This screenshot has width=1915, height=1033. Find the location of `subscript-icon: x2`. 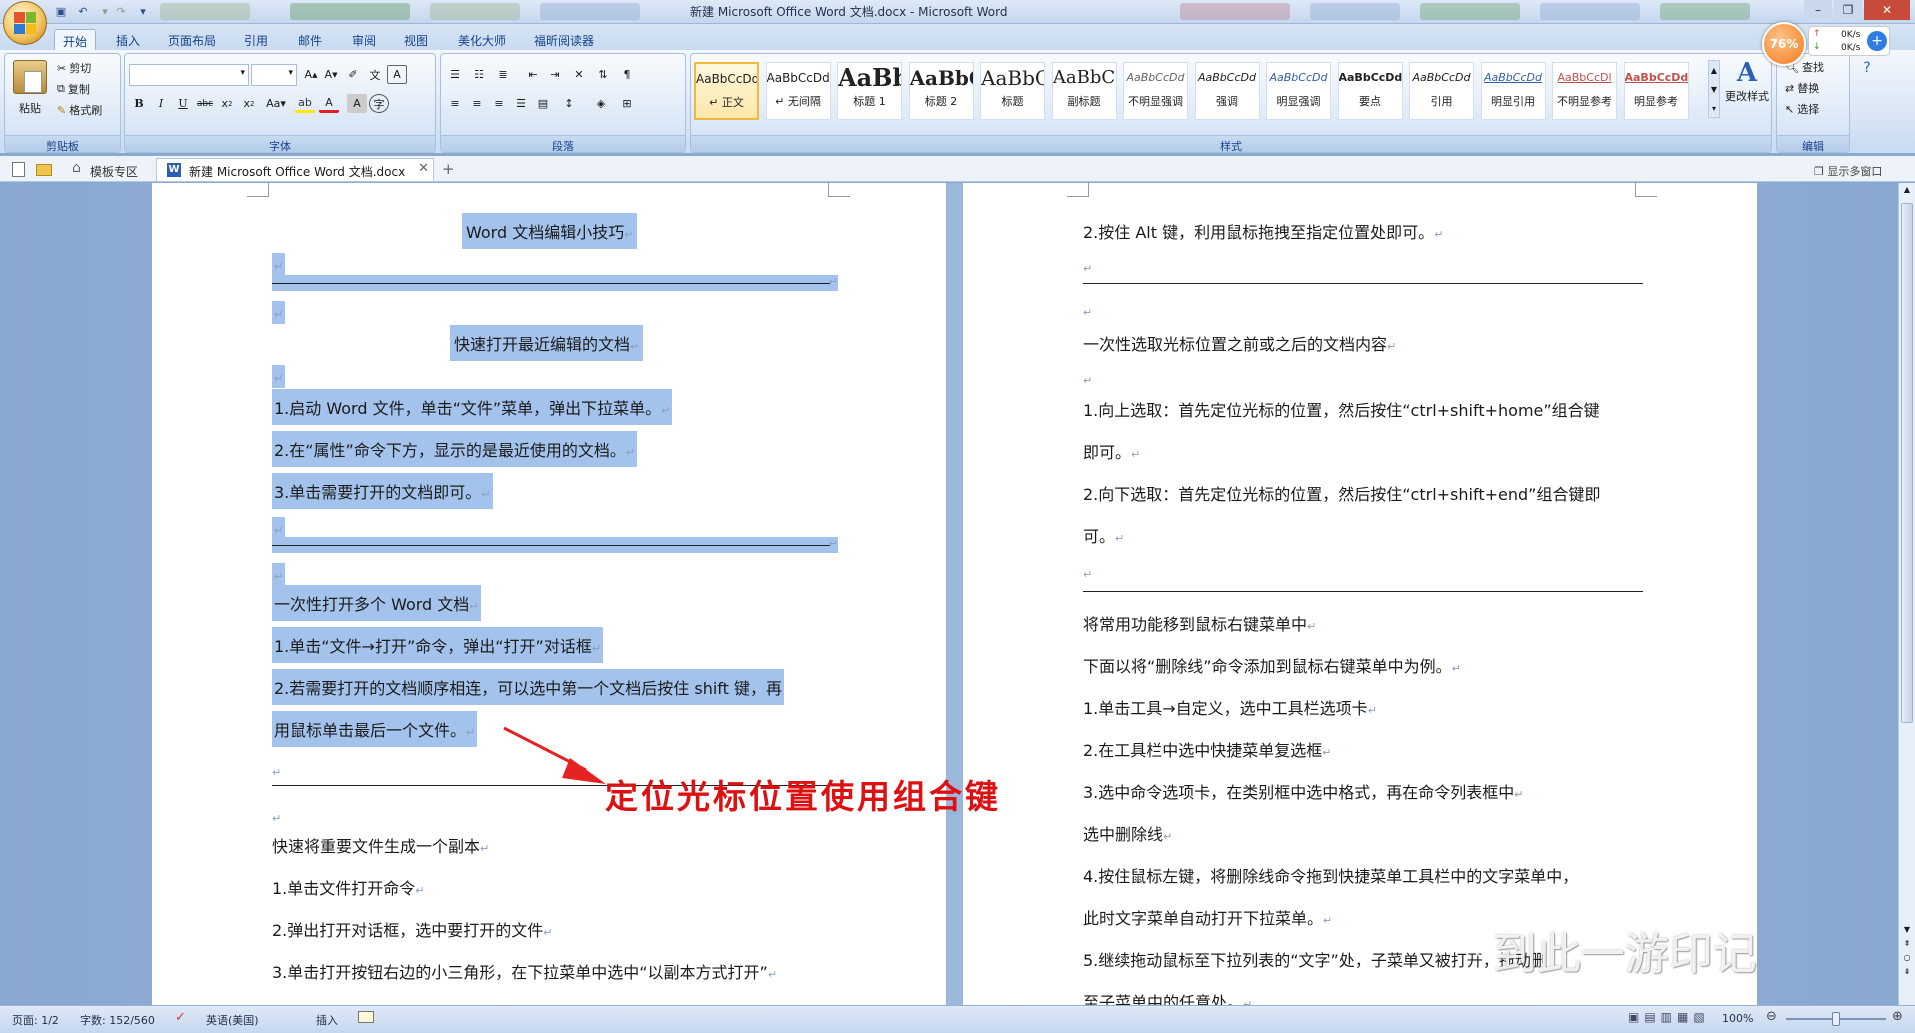

subscript-icon: x2 is located at coordinates (227, 103).